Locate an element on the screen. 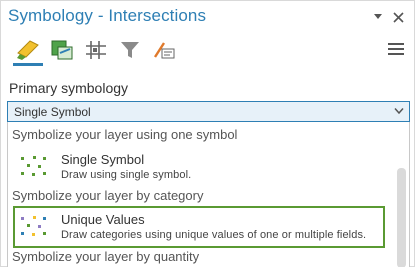  vary-symbology-icon is located at coordinates (62, 50).